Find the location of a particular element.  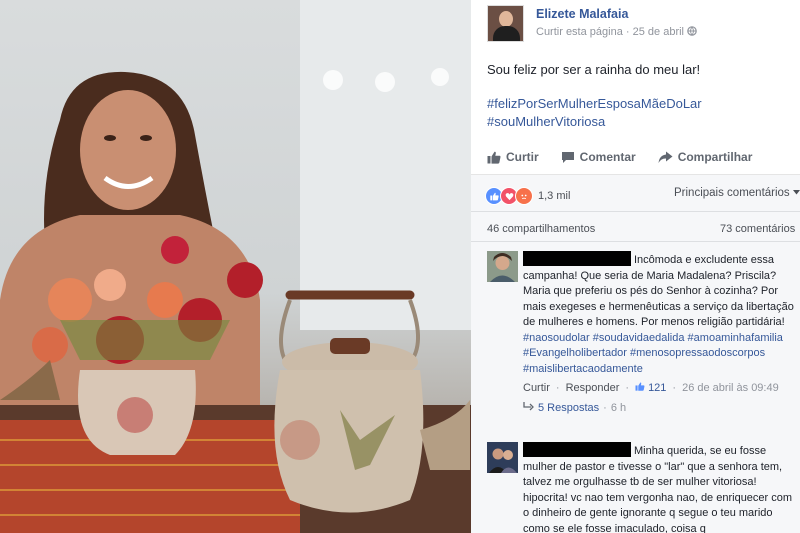

hashtag-link: #Evangelholibertador is located at coordinates (575, 353).